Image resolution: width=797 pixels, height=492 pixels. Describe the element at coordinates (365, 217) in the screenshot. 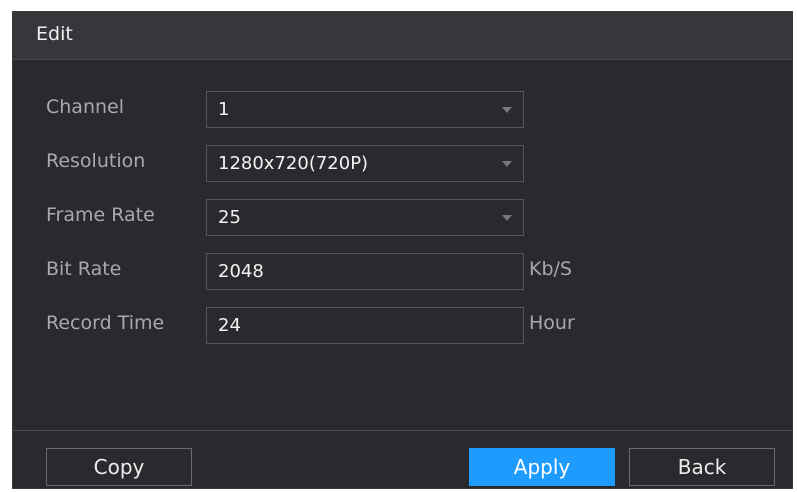

I see `frame-rate-select: 25` at that location.